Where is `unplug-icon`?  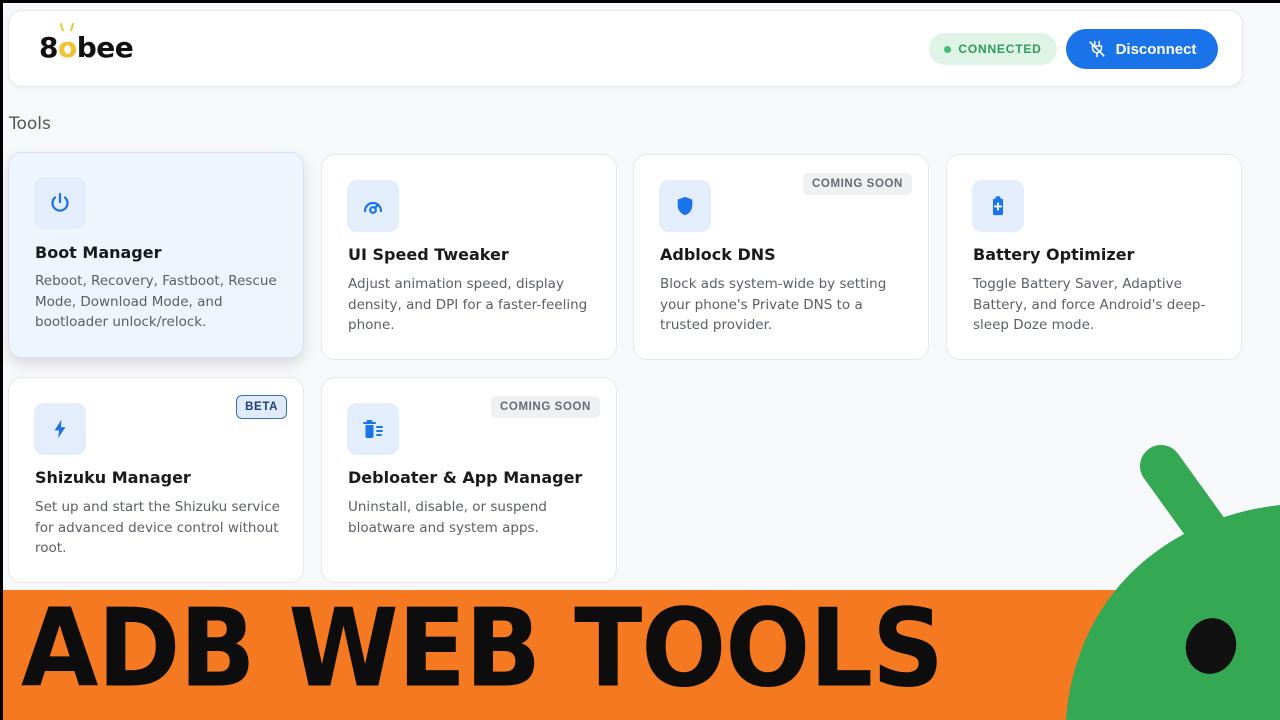 unplug-icon is located at coordinates (1096, 49).